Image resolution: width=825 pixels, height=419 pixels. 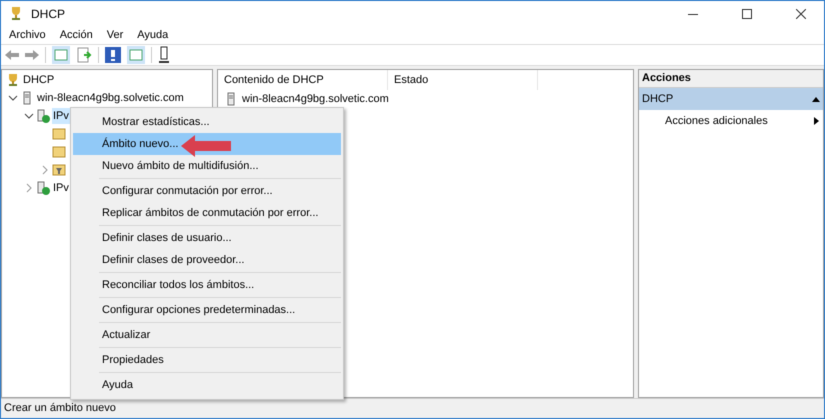 I want to click on pane-header: Acciones, so click(x=731, y=79).